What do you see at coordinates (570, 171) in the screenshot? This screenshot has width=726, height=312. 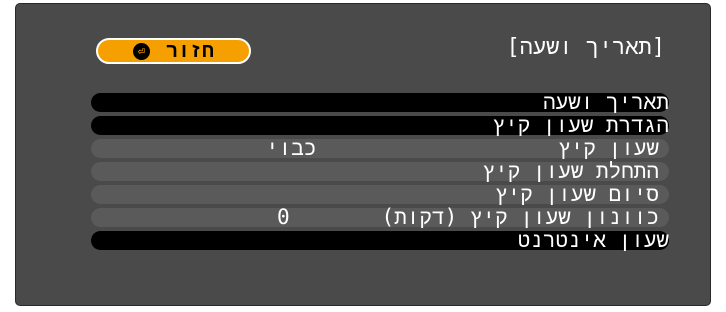 I see `menu-item-label: התחלת שעון קיץ` at bounding box center [570, 171].